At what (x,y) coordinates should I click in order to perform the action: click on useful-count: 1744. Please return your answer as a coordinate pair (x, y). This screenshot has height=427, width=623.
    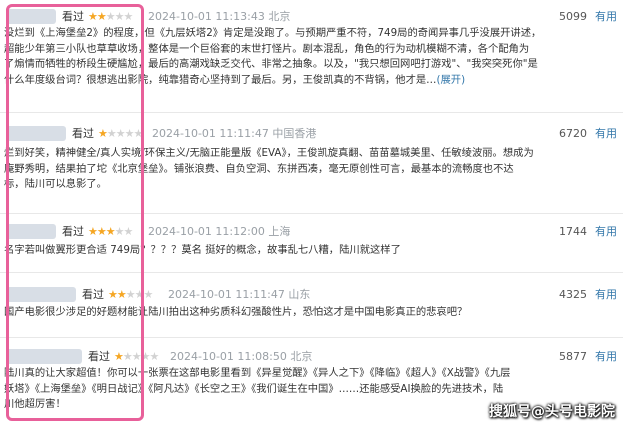
    Looking at the image, I should click on (573, 231).